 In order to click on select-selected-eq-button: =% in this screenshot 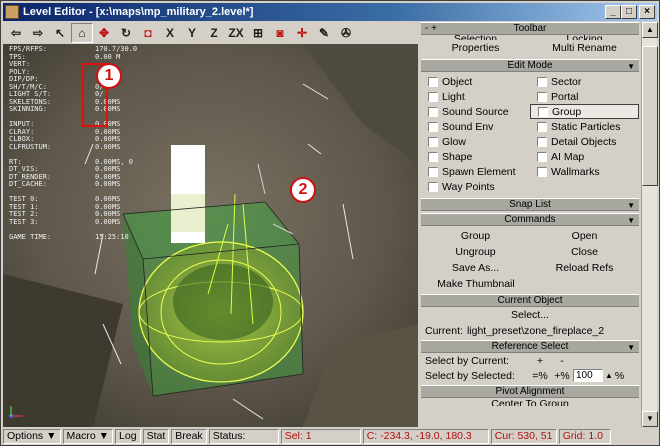, I will do `click(540, 376)`.